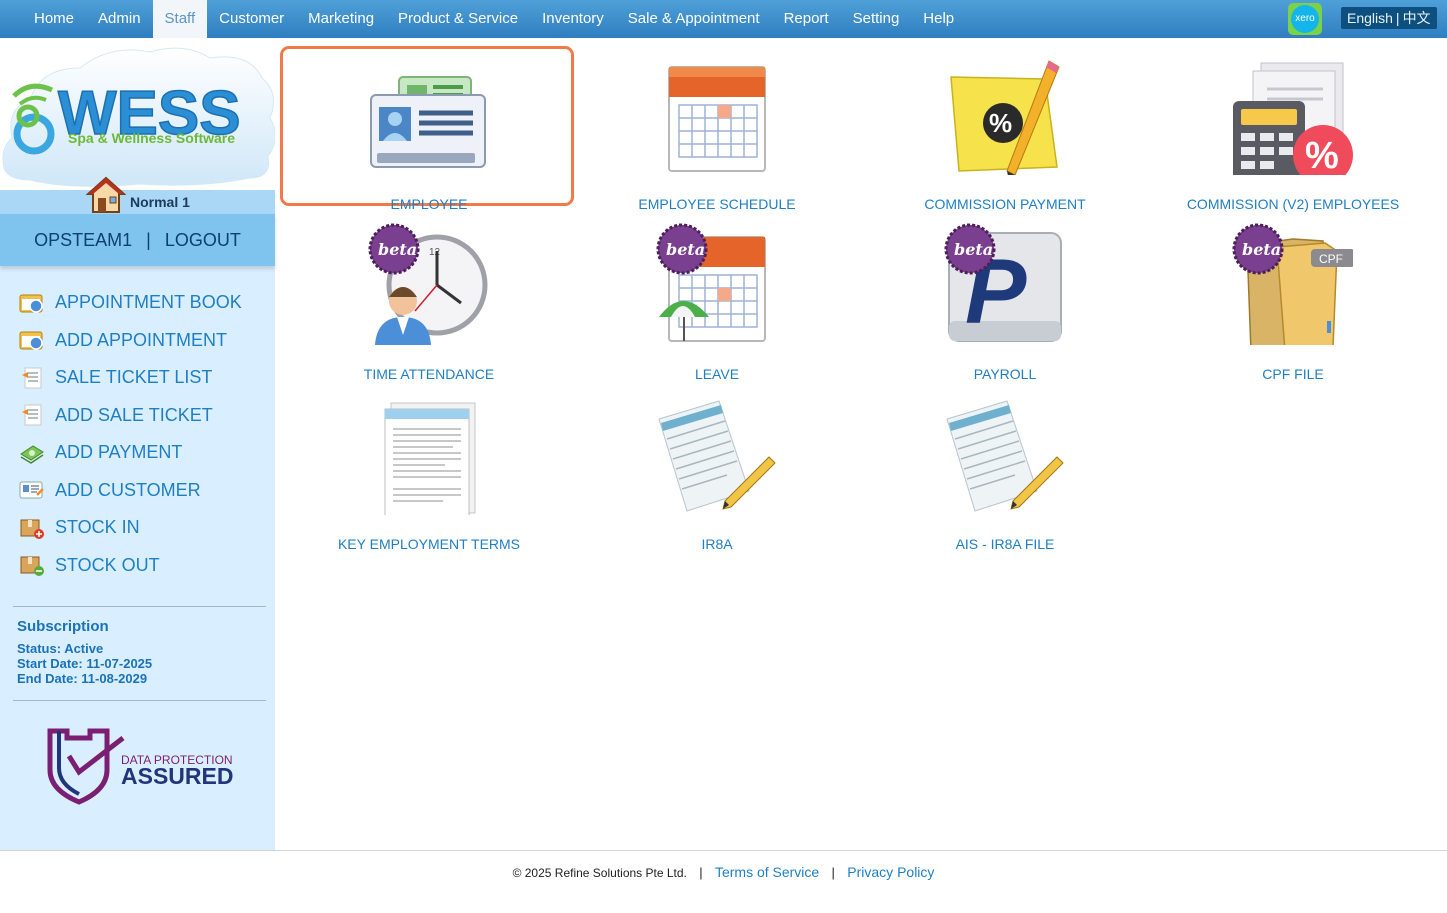 The height and width of the screenshot is (913, 1447). Describe the element at coordinates (137, 240) in the screenshot. I see `login-bar: OPSTEAM1 | LOGOUT` at that location.